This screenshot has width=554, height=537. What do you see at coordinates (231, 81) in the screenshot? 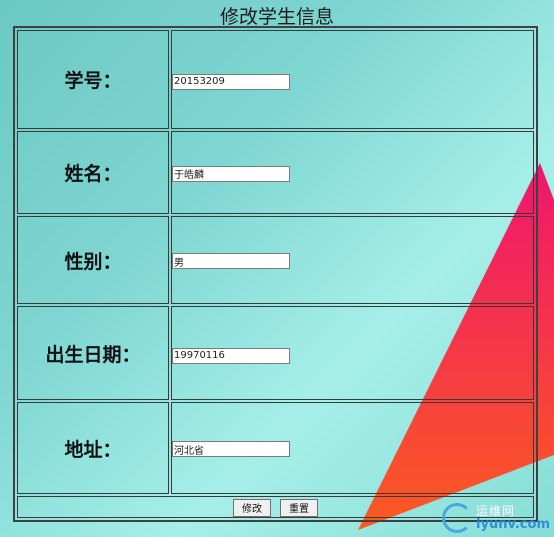
I see `student-id-input` at bounding box center [231, 81].